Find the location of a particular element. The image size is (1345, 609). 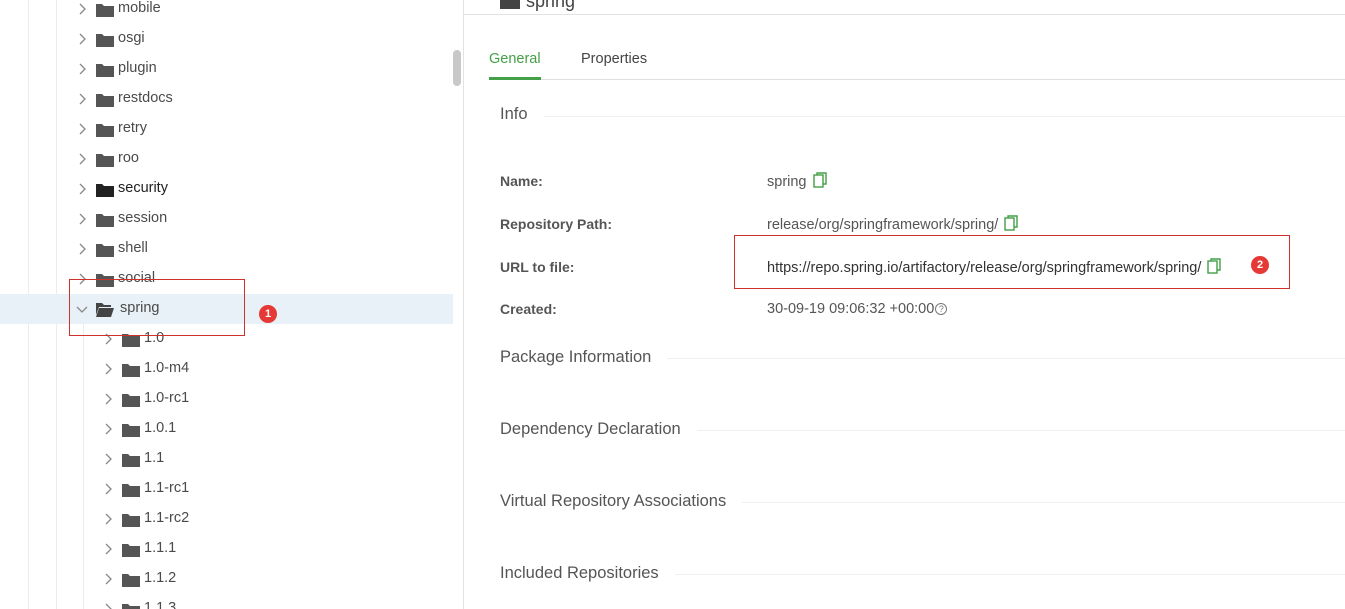

name-value-row: spring is located at coordinates (797, 182).